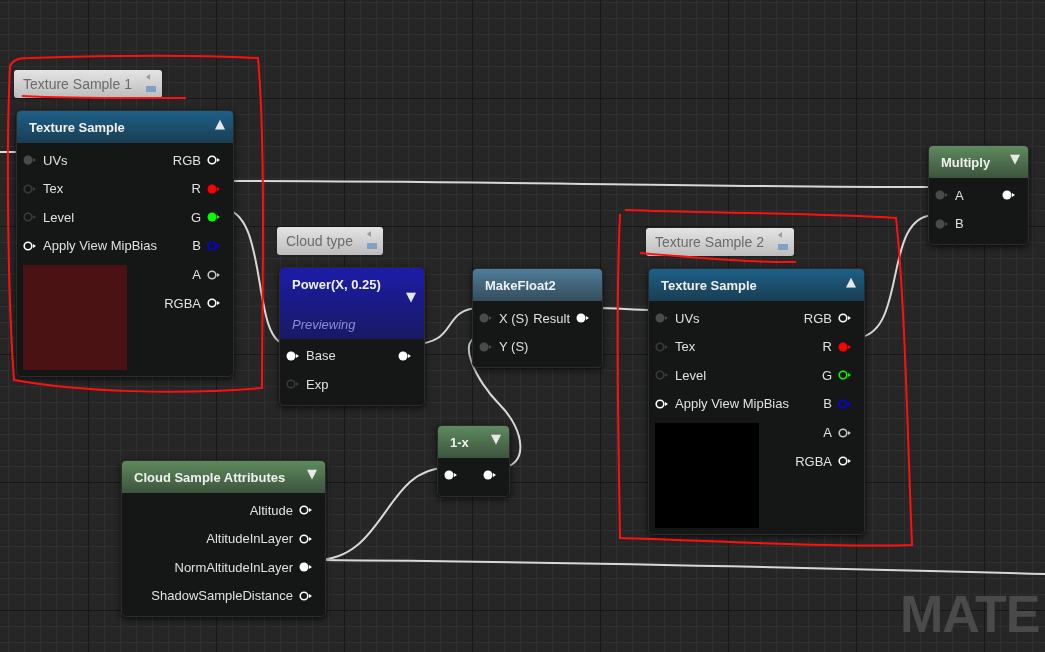 The image size is (1045, 652). What do you see at coordinates (222, 596) in the screenshot?
I see `pin-label: ShadowSampleDistance` at bounding box center [222, 596].